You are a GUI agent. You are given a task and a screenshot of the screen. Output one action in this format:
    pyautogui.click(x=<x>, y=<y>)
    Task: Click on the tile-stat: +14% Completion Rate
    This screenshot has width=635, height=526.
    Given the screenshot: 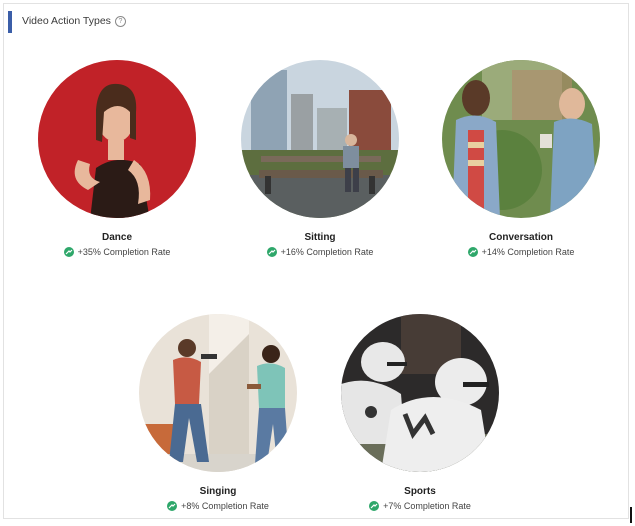 What is the action you would take?
    pyautogui.click(x=528, y=252)
    